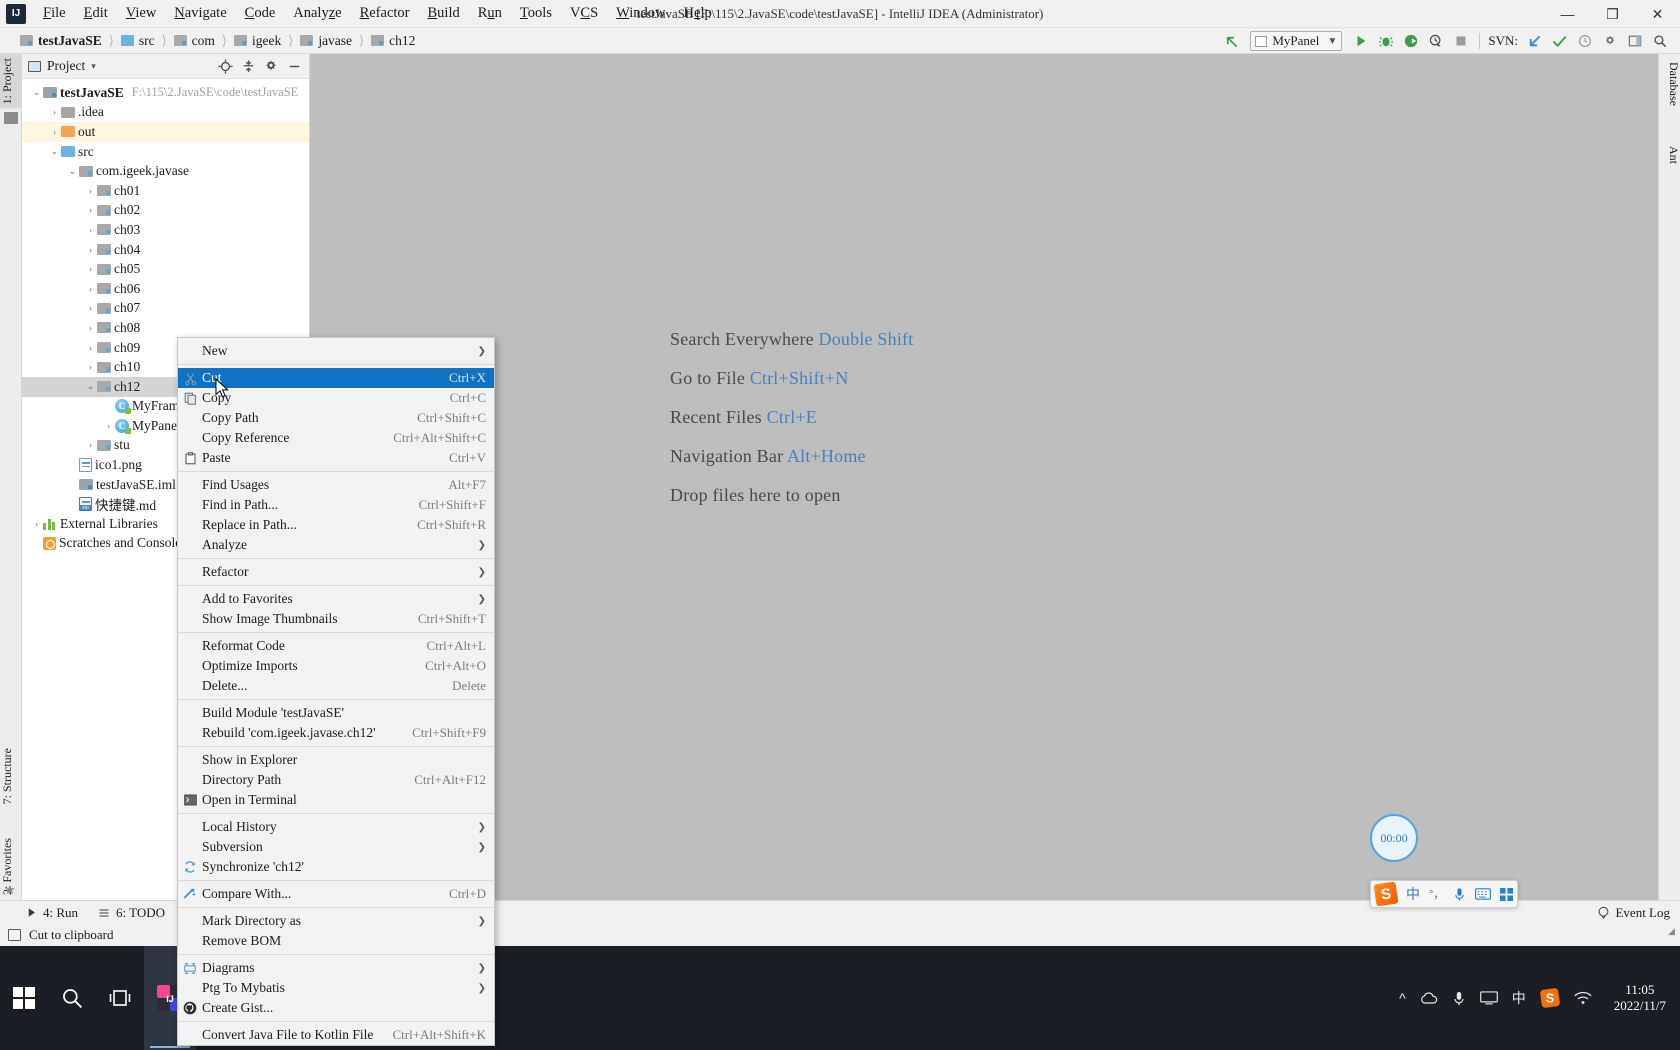  Describe the element at coordinates (336, 847) in the screenshot. I see `context-menu-item: Subversion ❯` at that location.